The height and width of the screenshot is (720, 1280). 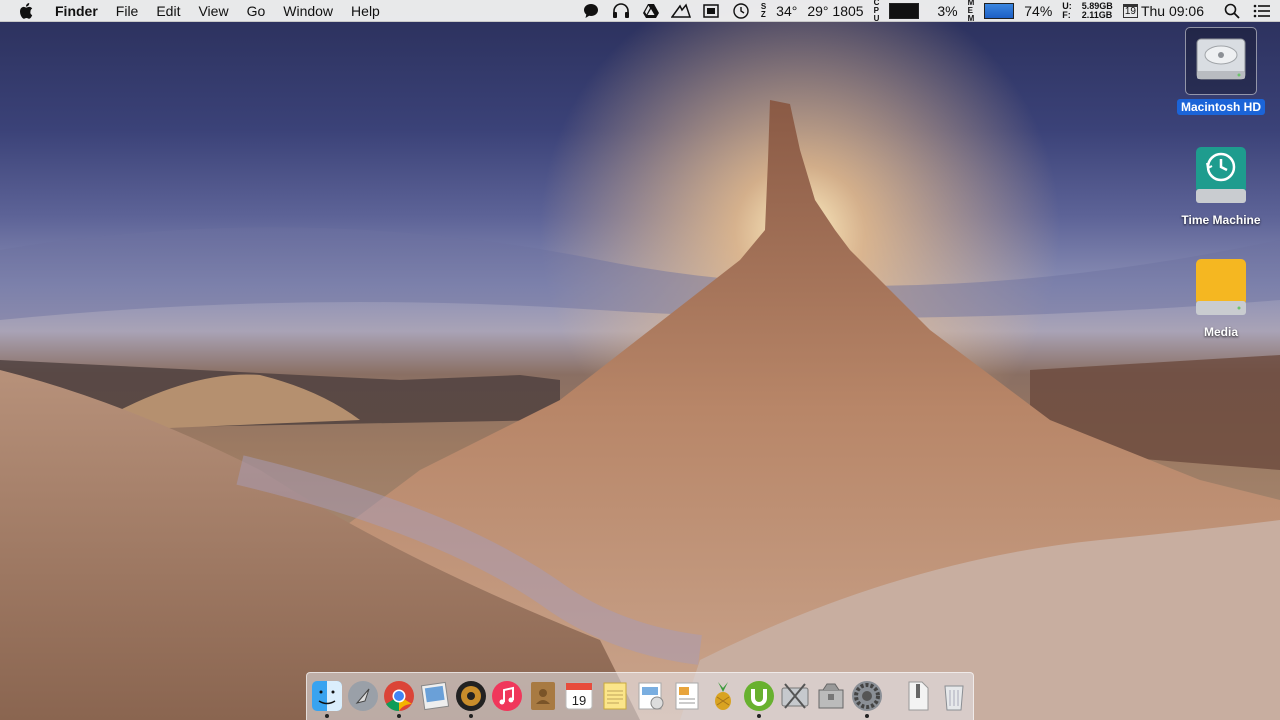 What do you see at coordinates (687, 696) in the screenshot?
I see `pages-icon` at bounding box center [687, 696].